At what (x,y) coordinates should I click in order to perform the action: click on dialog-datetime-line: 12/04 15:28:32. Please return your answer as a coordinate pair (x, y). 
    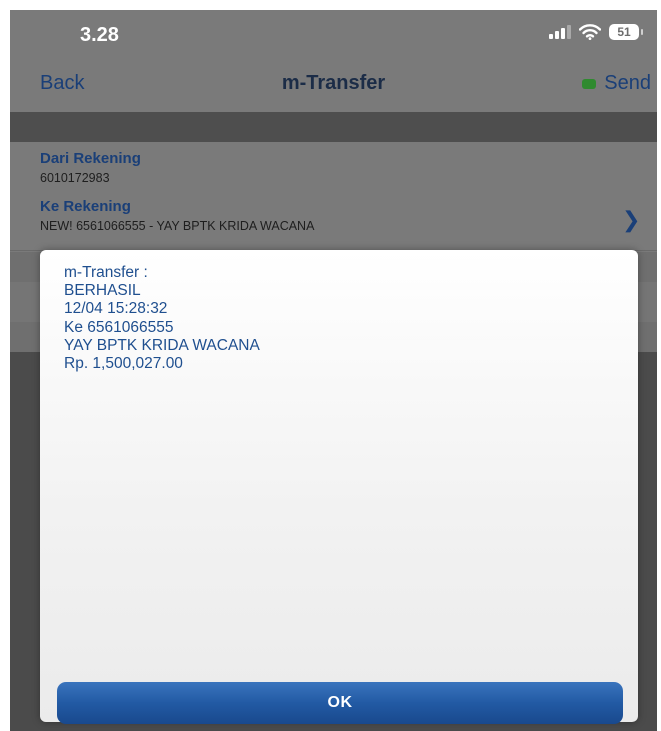
    Looking at the image, I should click on (116, 309).